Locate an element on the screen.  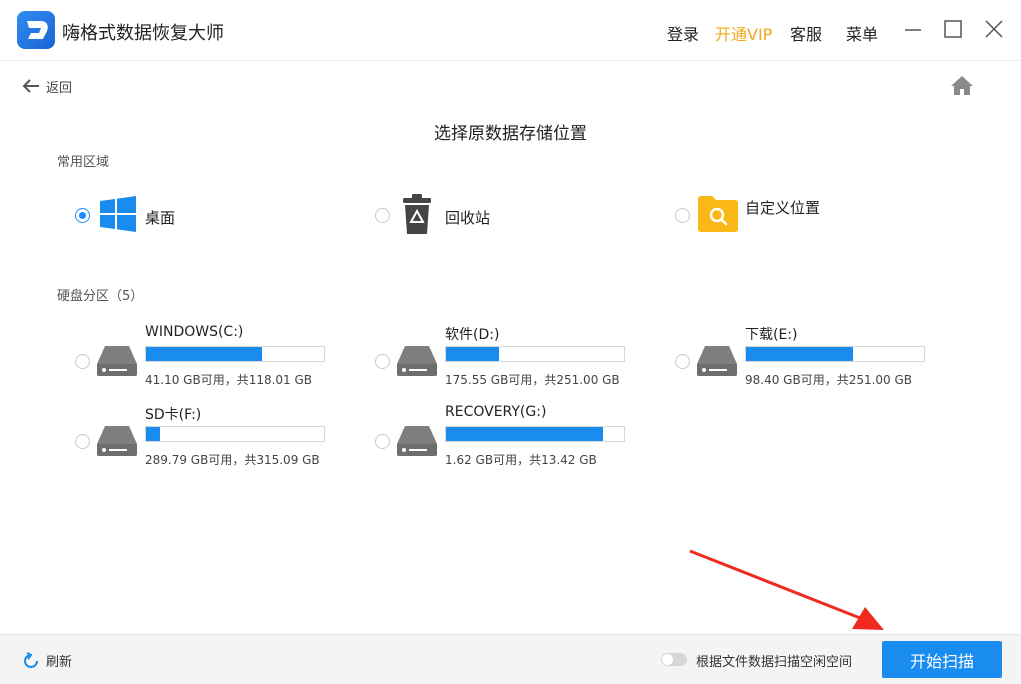
drive-item: WINDOWS(C:) 41.10 GB可用，共118.01 GB is located at coordinates (215, 355).